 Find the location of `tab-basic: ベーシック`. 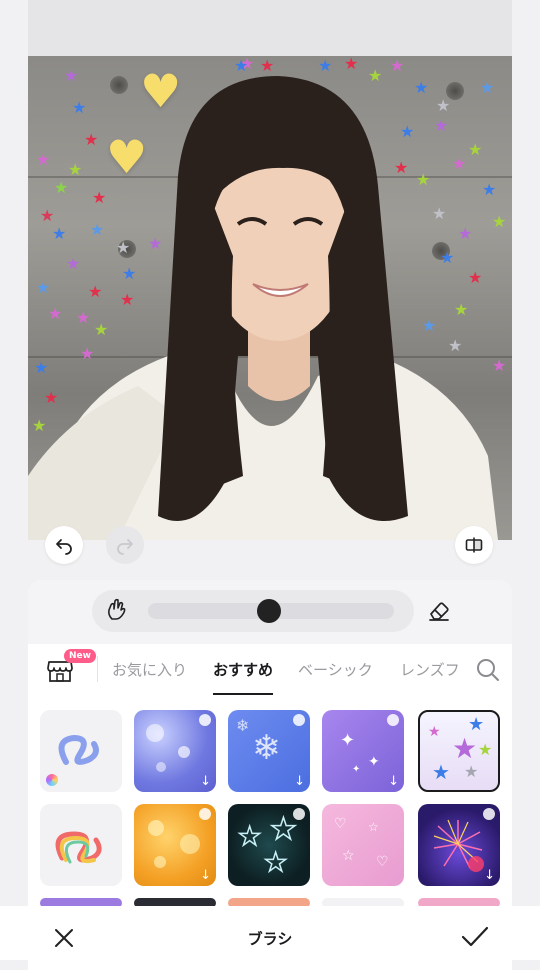

tab-basic: ベーシック is located at coordinates (335, 669).